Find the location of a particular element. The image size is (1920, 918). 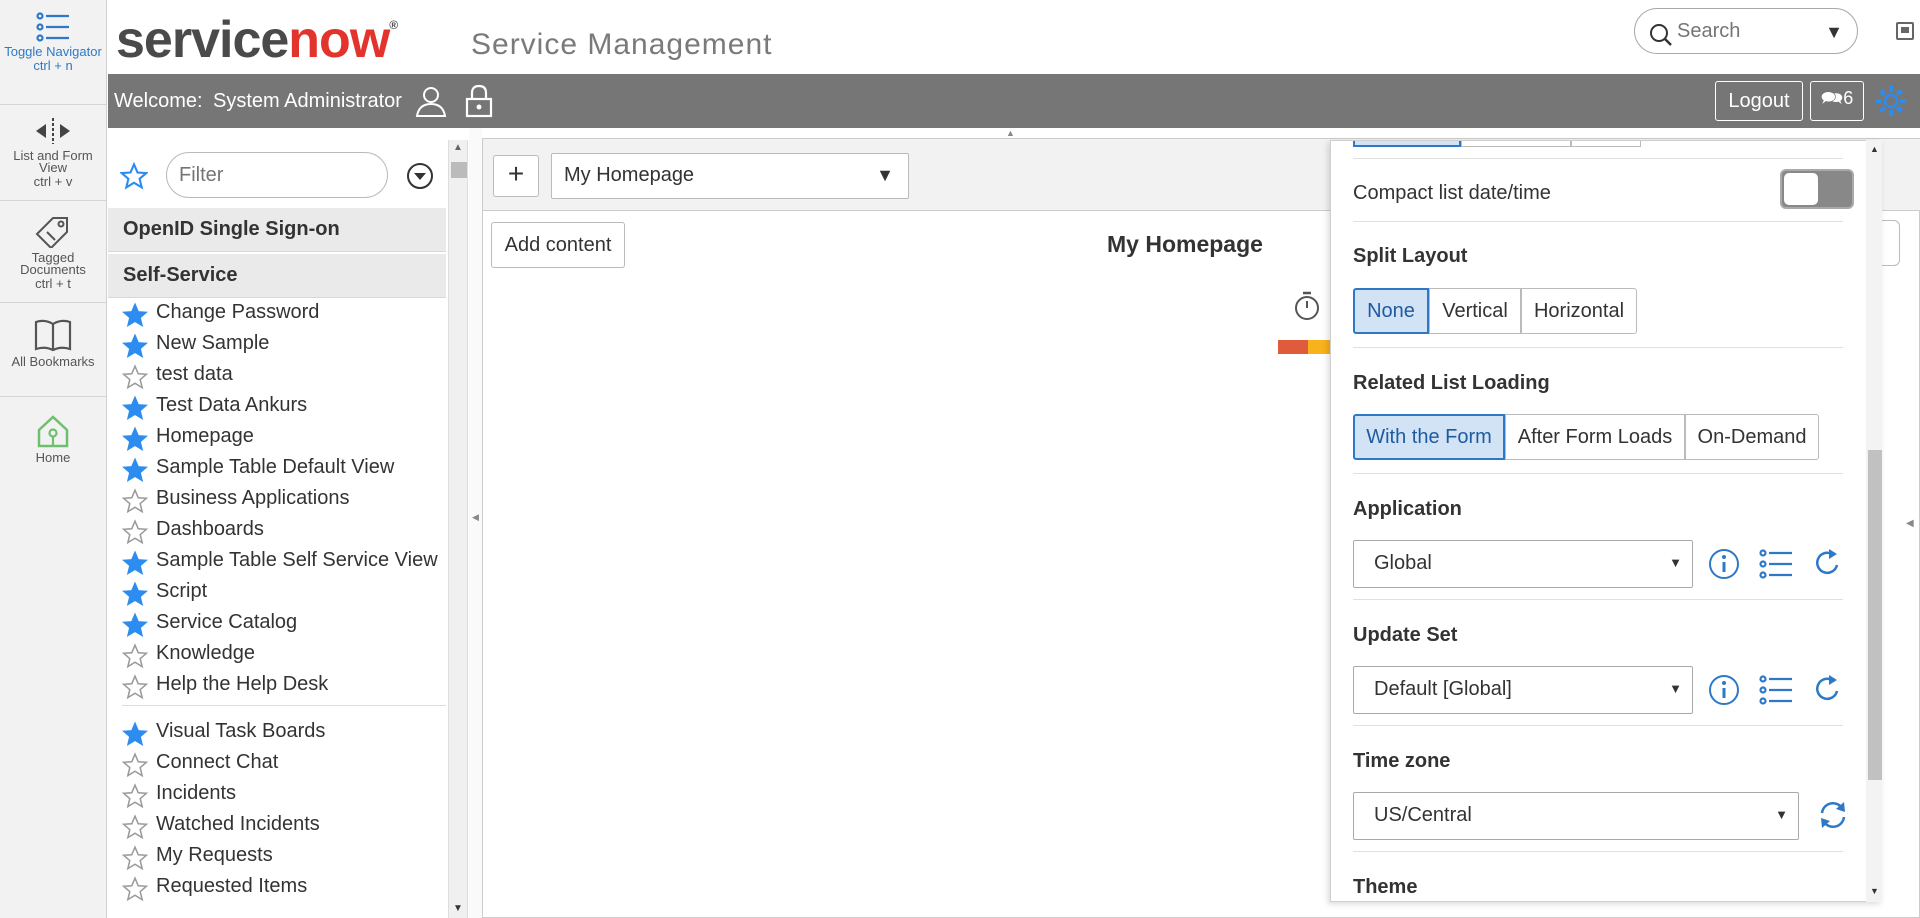

rail-divider is located at coordinates (53, 104).